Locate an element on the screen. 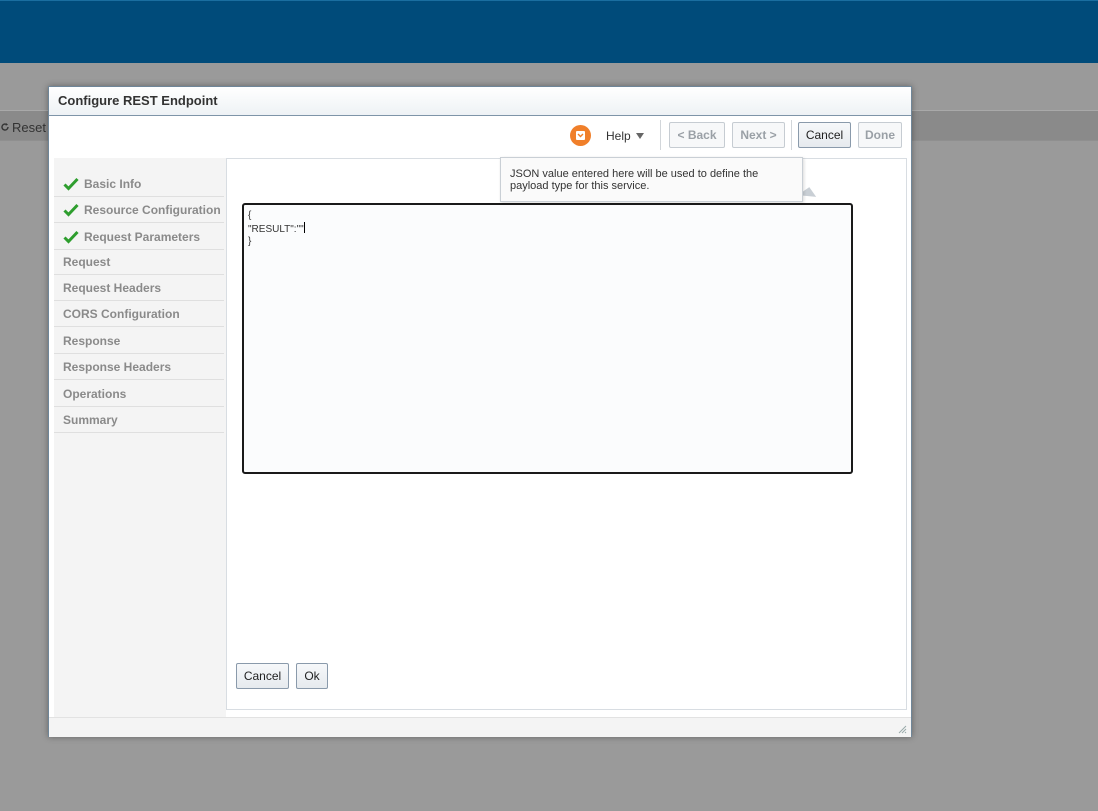  help-label: Help is located at coordinates (618, 136).